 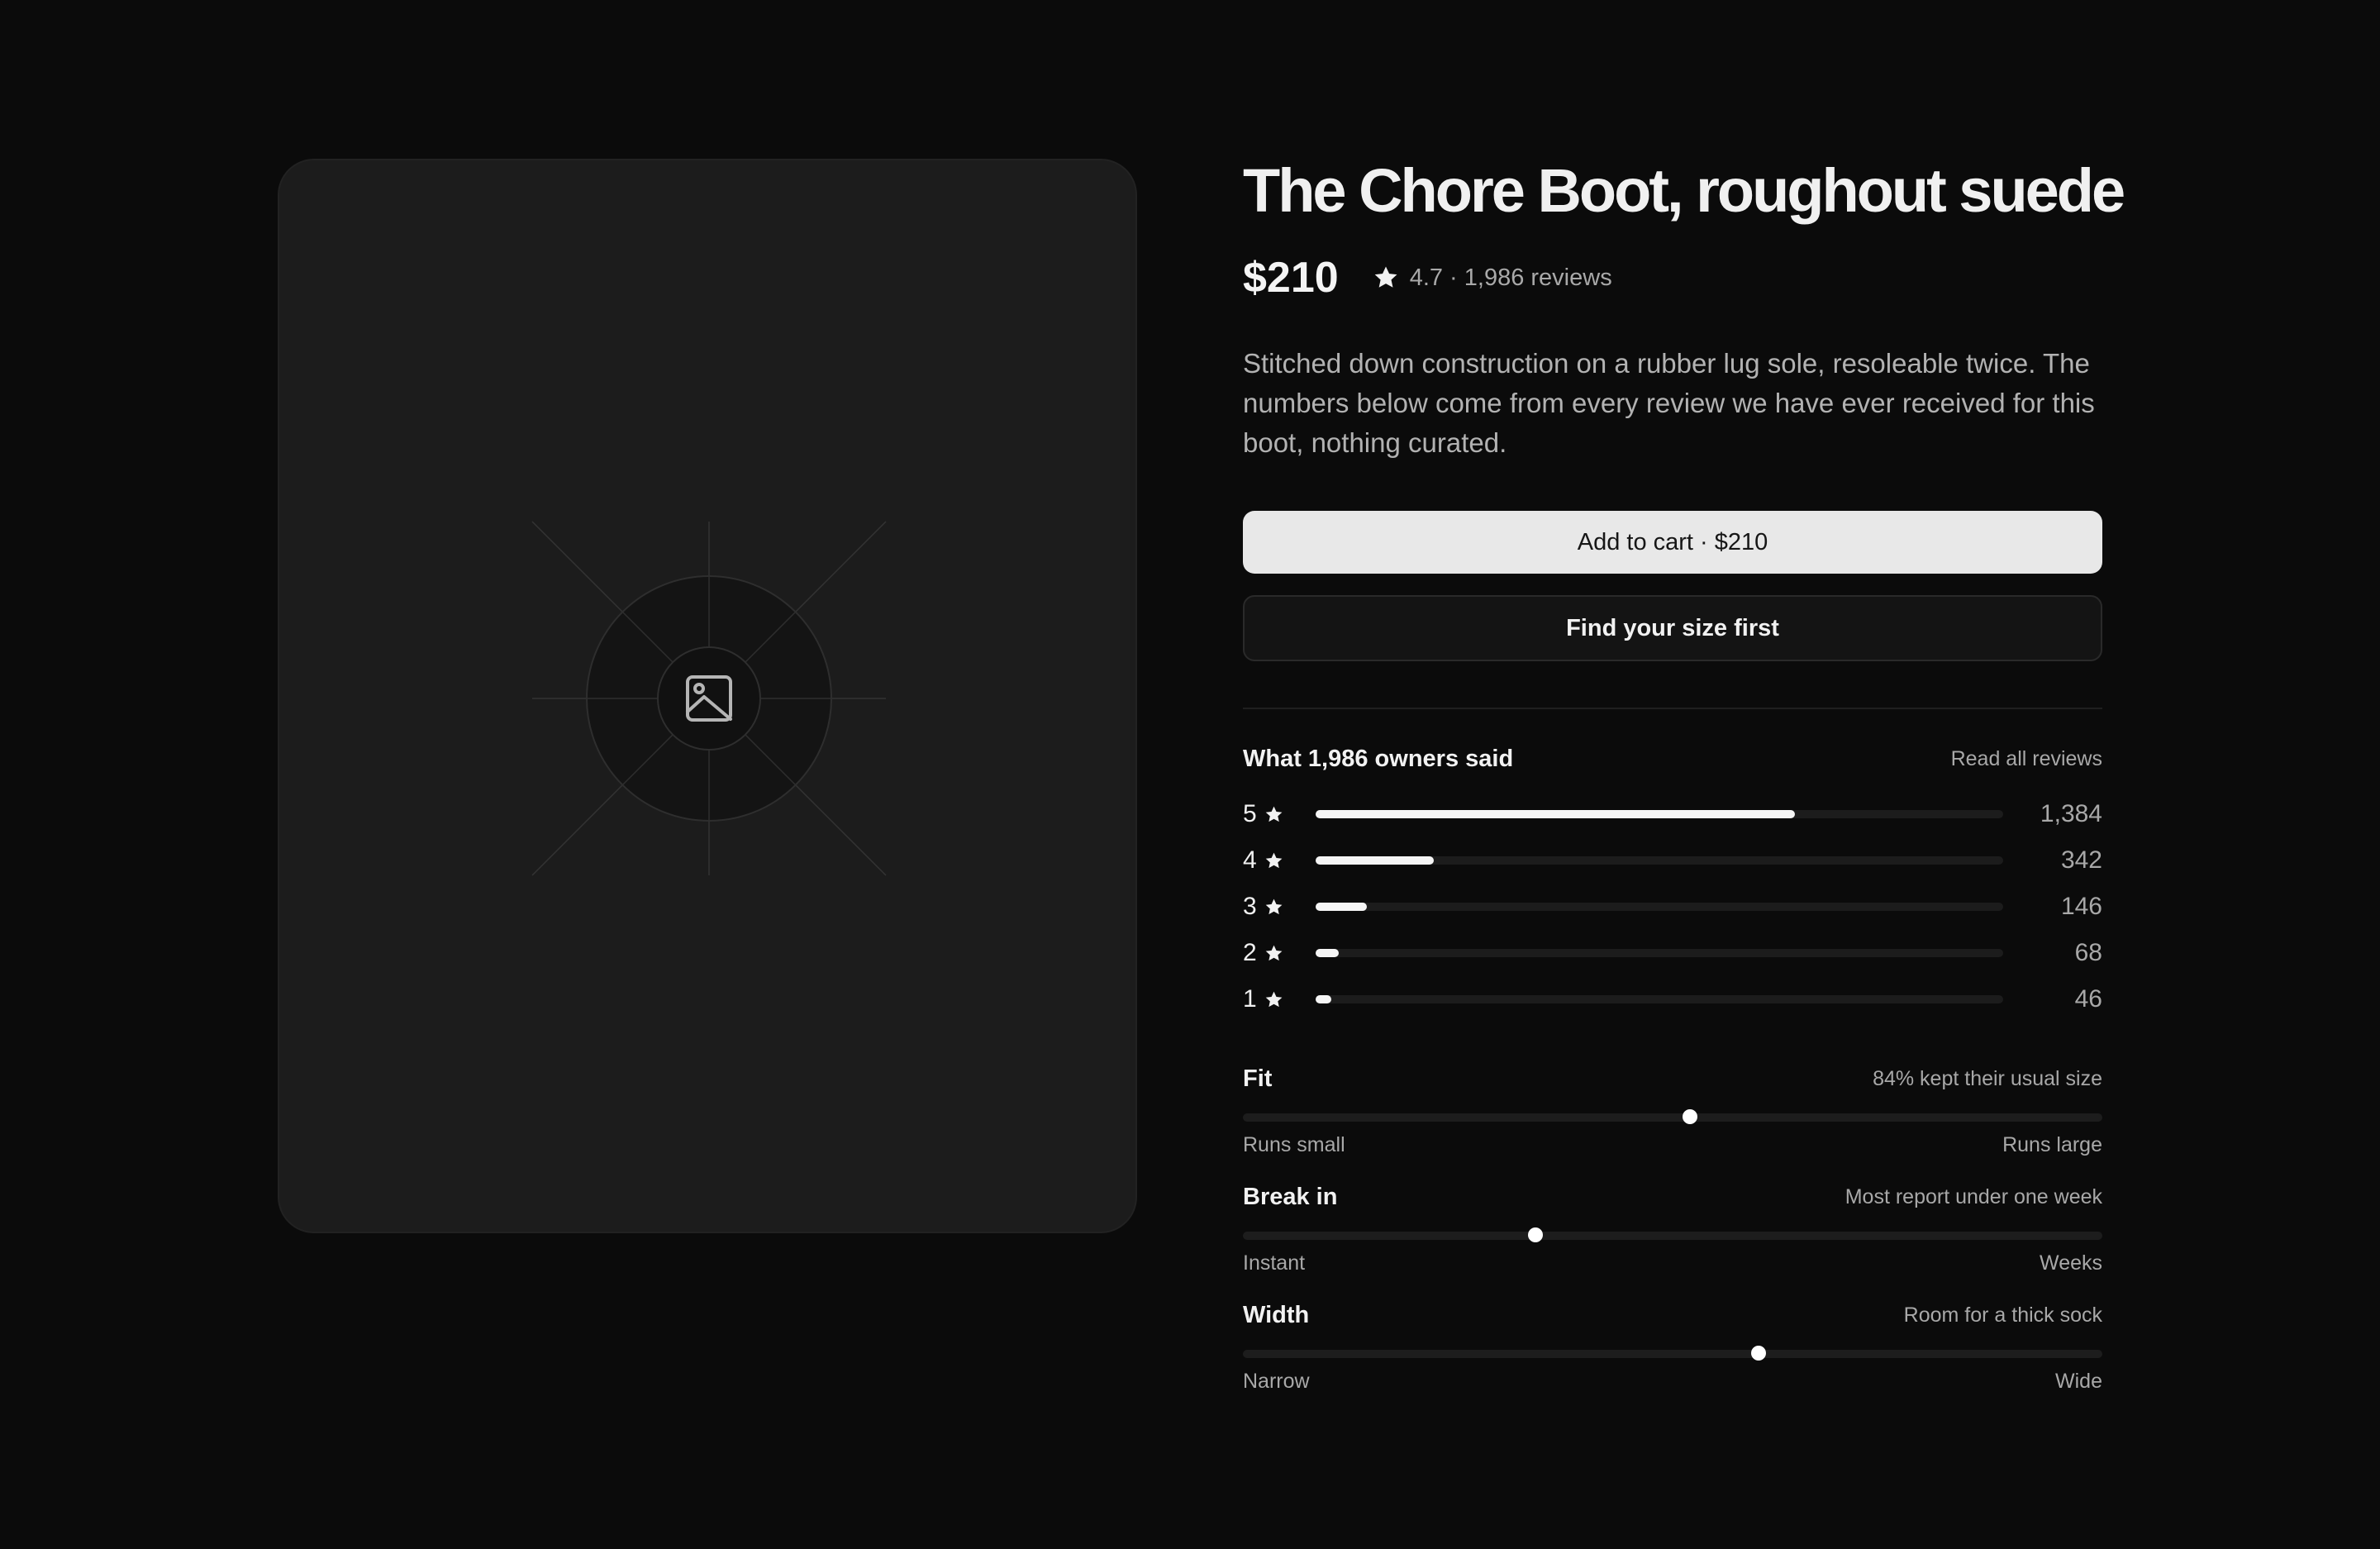 I want to click on histogram-row: 2 68, so click(x=1672, y=953).